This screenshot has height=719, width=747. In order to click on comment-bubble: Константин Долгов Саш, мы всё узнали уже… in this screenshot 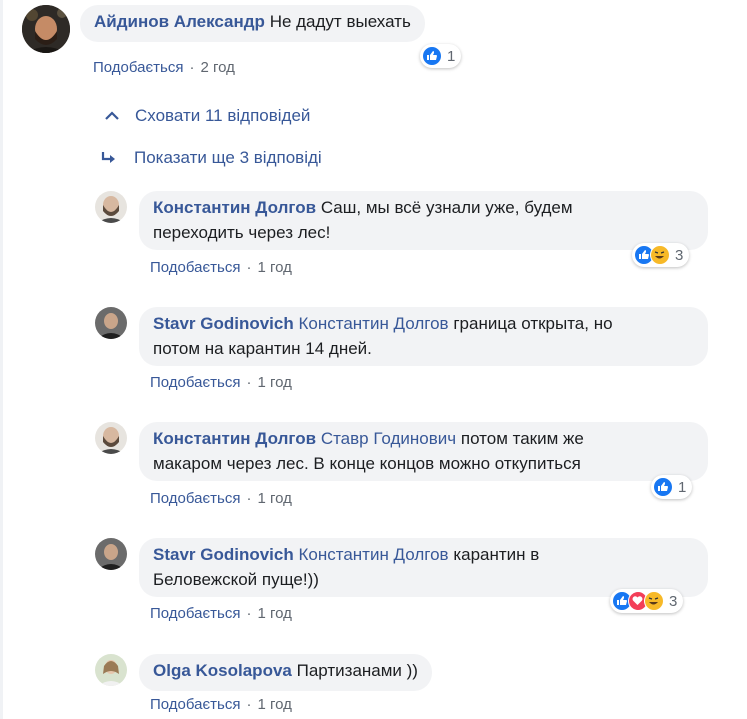, I will do `click(423, 220)`.